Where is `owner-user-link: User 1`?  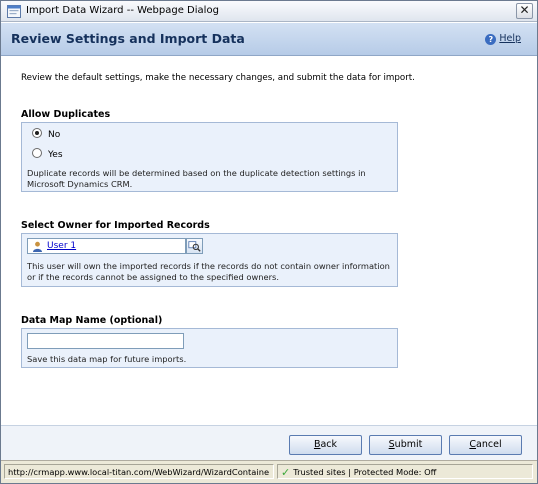 owner-user-link: User 1 is located at coordinates (61, 246).